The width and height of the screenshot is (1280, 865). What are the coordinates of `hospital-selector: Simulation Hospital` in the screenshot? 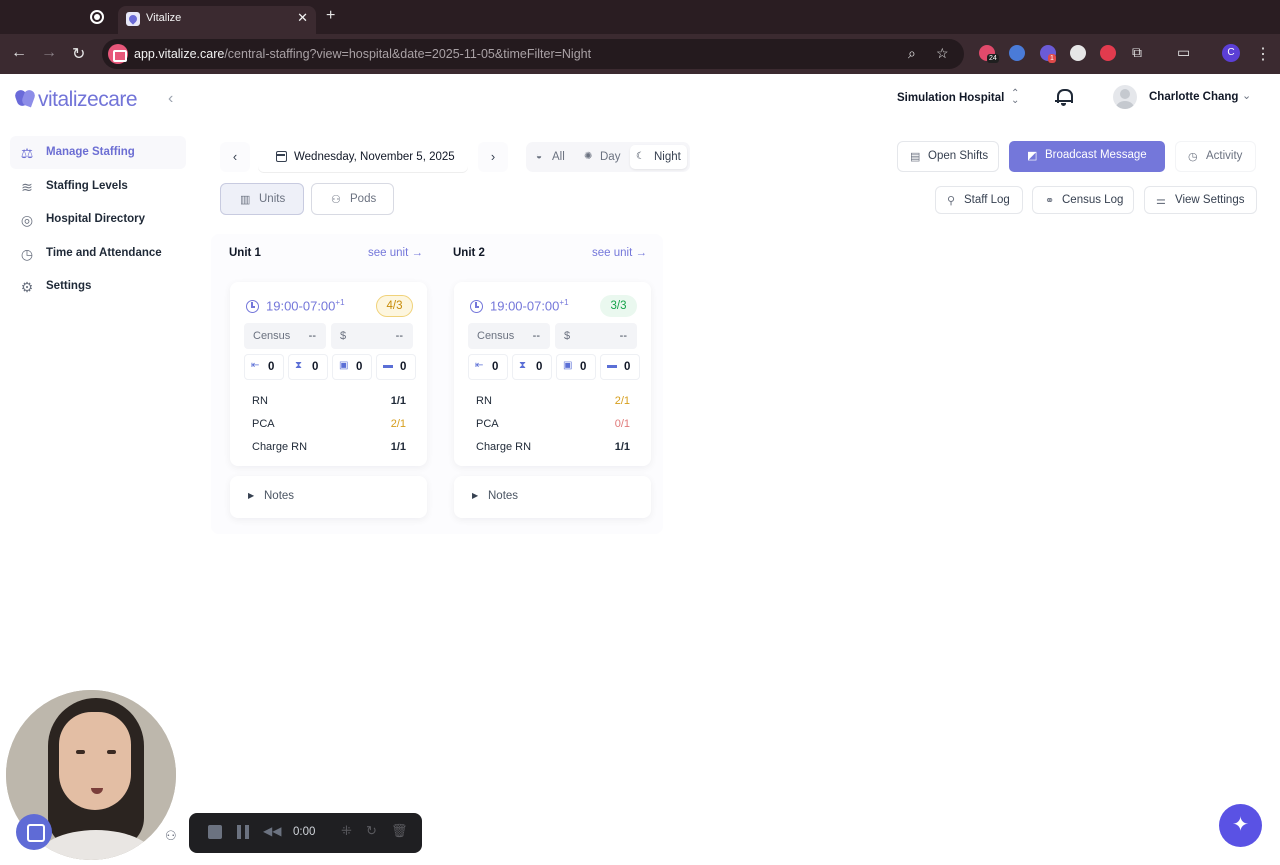 It's located at (950, 98).